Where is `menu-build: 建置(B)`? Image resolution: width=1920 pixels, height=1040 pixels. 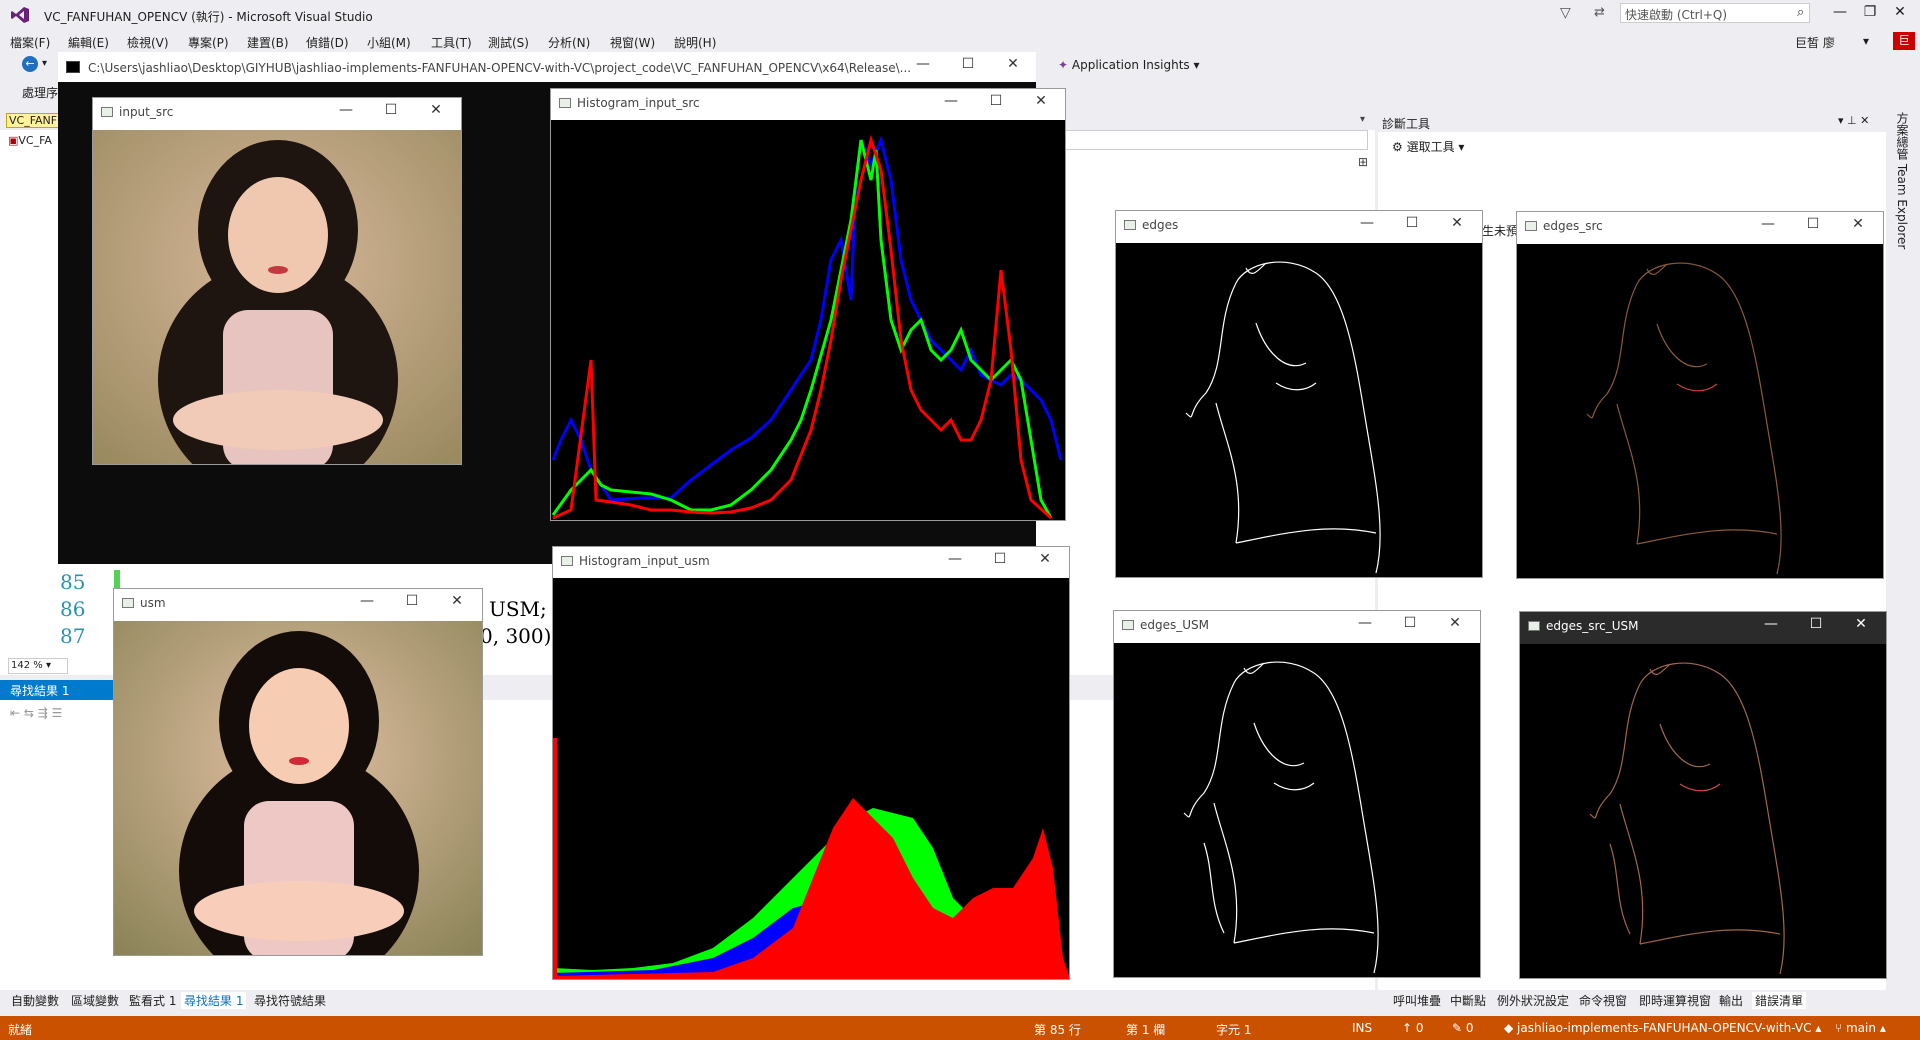
menu-build: 建置(B) is located at coordinates (268, 42).